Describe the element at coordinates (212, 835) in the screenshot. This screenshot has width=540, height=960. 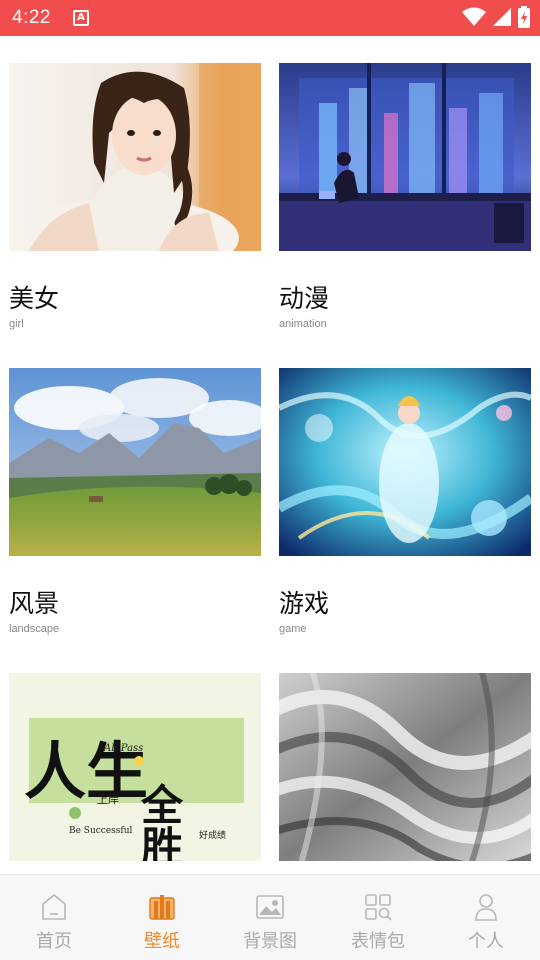
I see `calligraphy-line4: 好成绩` at that location.